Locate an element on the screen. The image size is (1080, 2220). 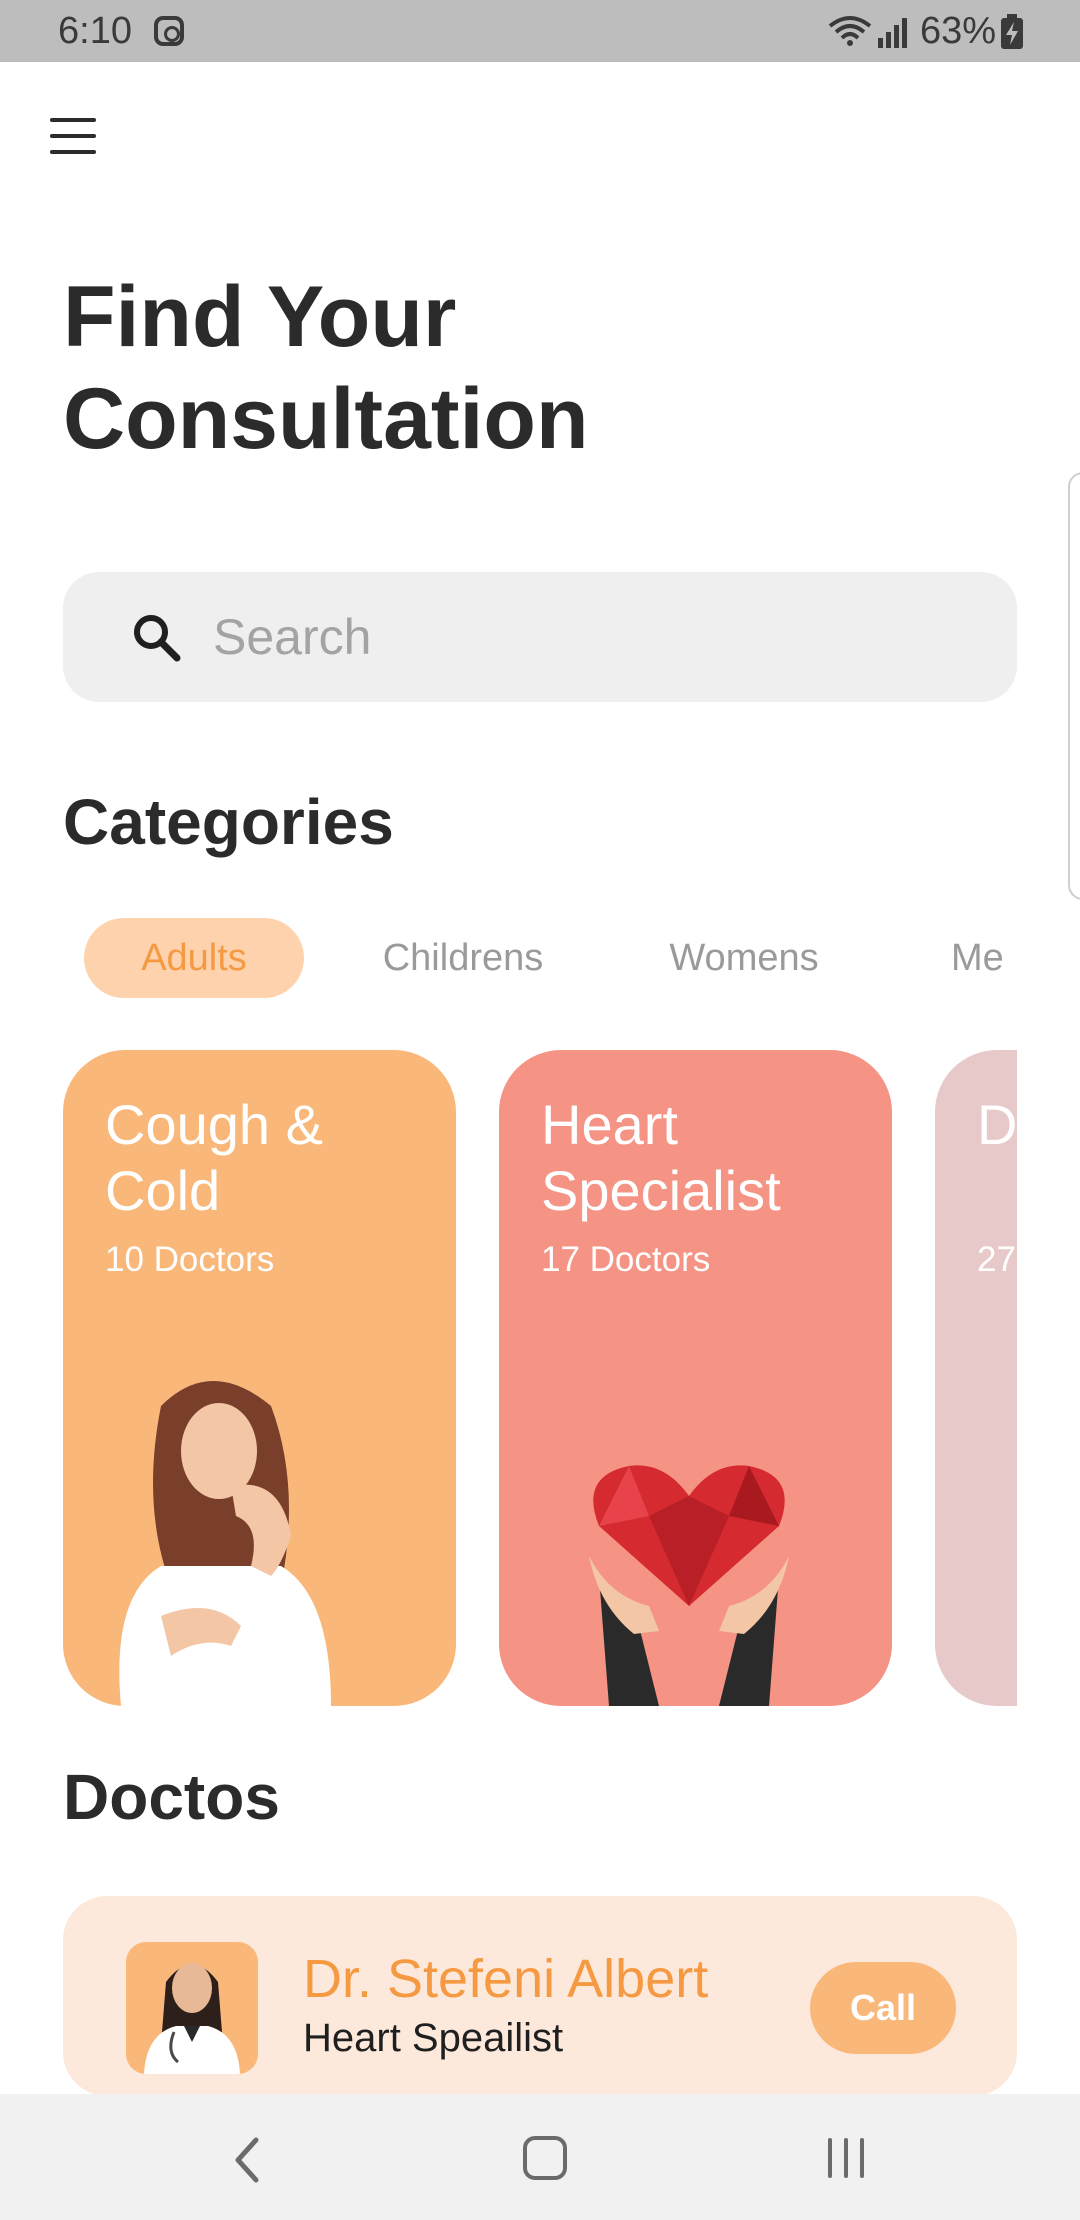
recent-apps-icon is located at coordinates (848, 2158).